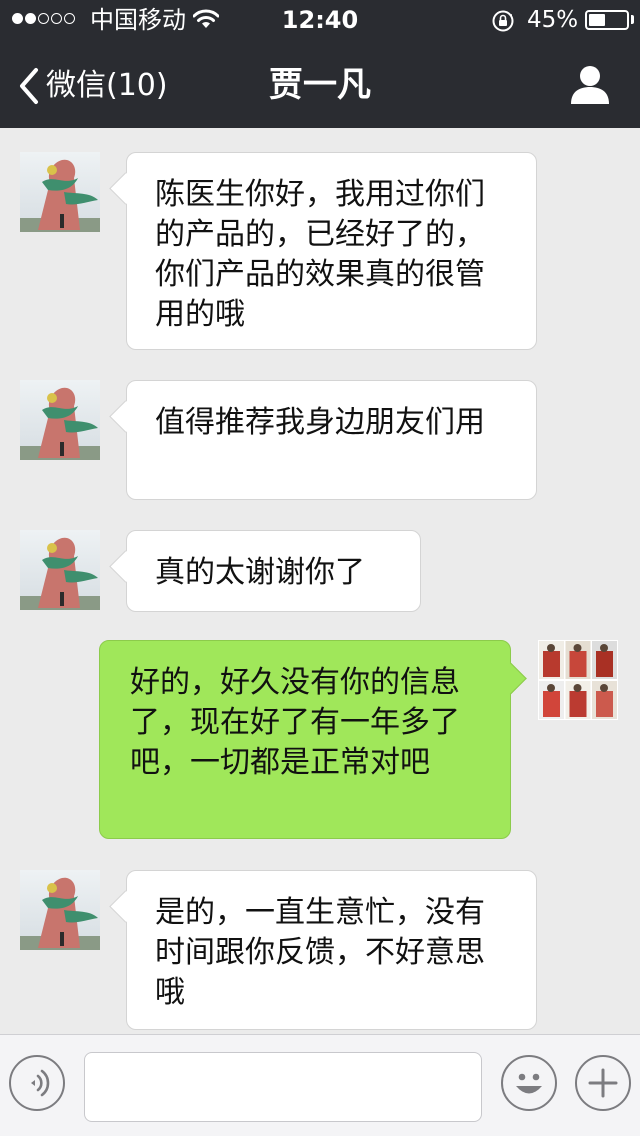  What do you see at coordinates (320, 64) in the screenshot?
I see `header: 中国移动 12:40 45% 微信(10) 贾一凡` at bounding box center [320, 64].